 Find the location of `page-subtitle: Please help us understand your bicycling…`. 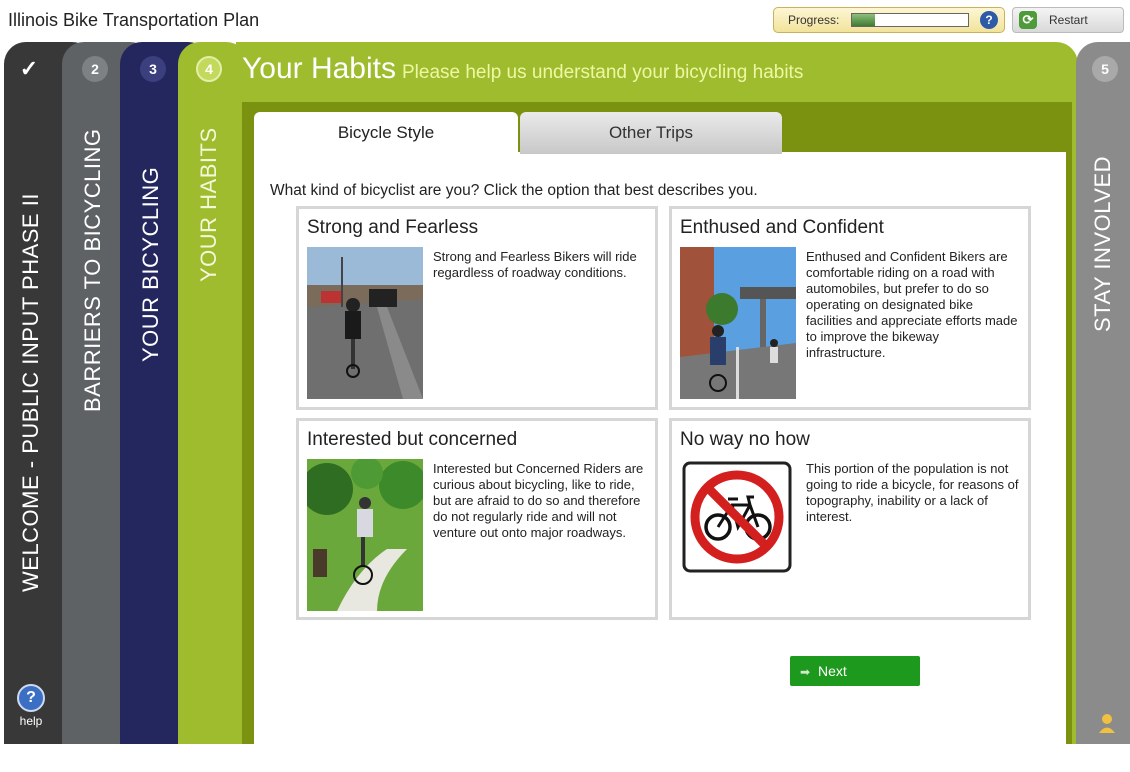

page-subtitle: Please help us understand your bicycling… is located at coordinates (602, 72).